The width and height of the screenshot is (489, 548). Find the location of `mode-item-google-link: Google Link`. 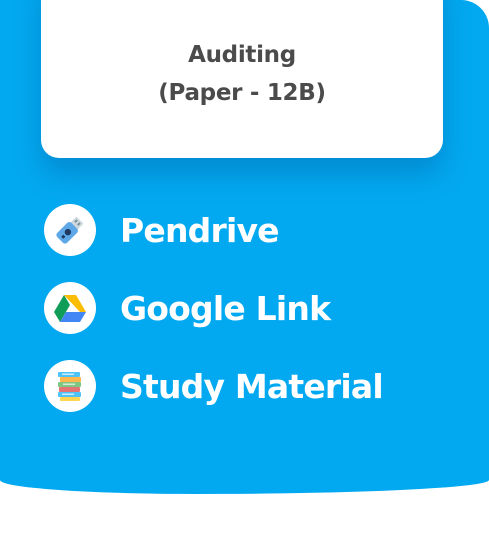

mode-item-google-link: Google Link is located at coordinates (213, 308).